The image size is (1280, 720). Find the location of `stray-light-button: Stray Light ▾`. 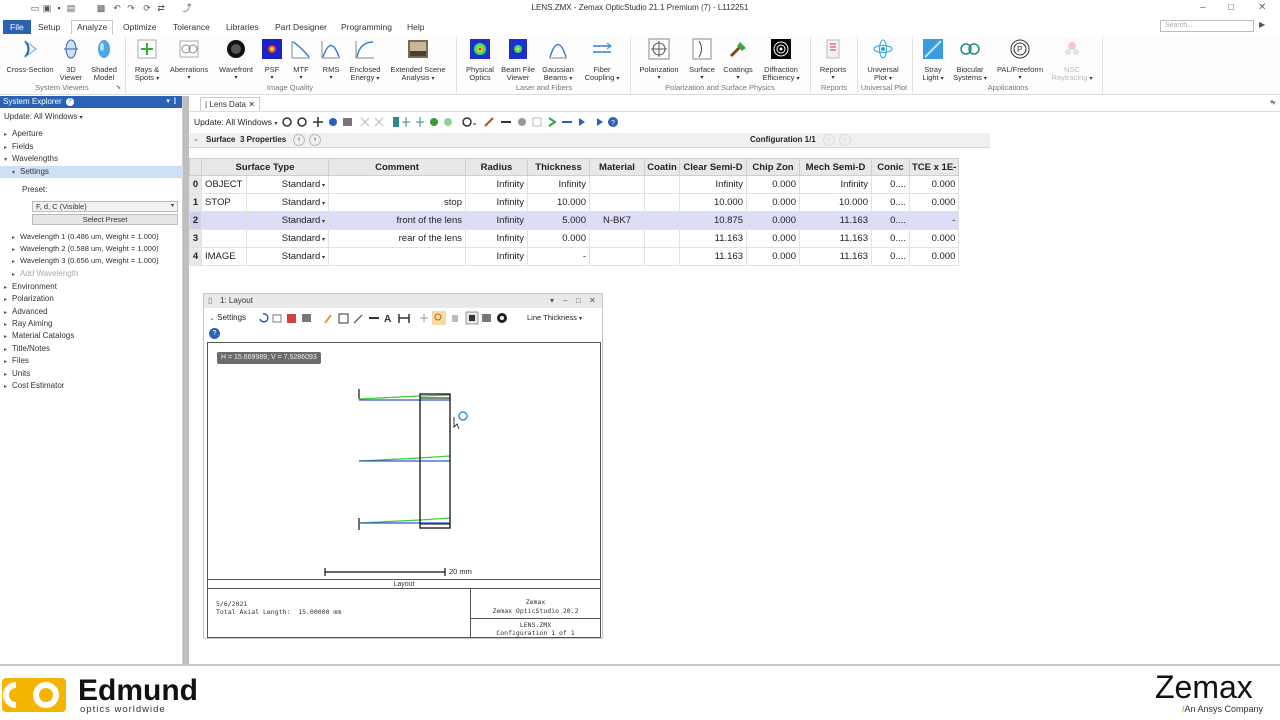

stray-light-button: Stray Light ▾ is located at coordinates (933, 61).